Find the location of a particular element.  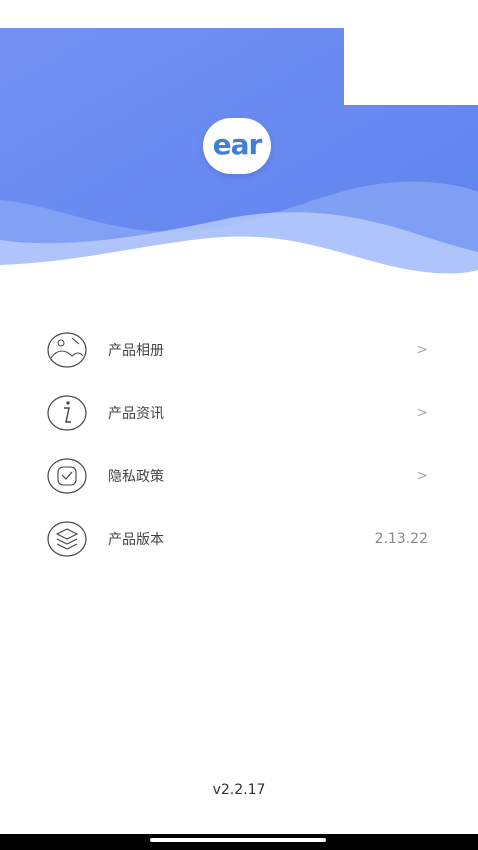

menu-item-product-news: 产品资讯 > is located at coordinates (239, 412).